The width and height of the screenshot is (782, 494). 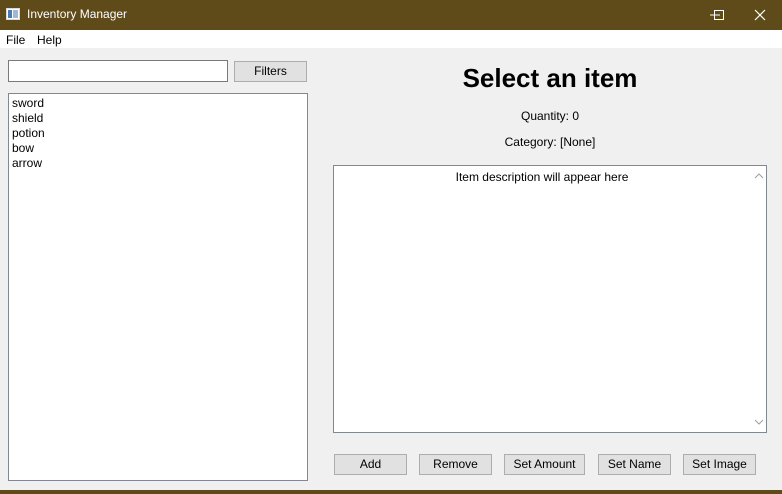 I want to click on filters-button: Filters, so click(x=270, y=71).